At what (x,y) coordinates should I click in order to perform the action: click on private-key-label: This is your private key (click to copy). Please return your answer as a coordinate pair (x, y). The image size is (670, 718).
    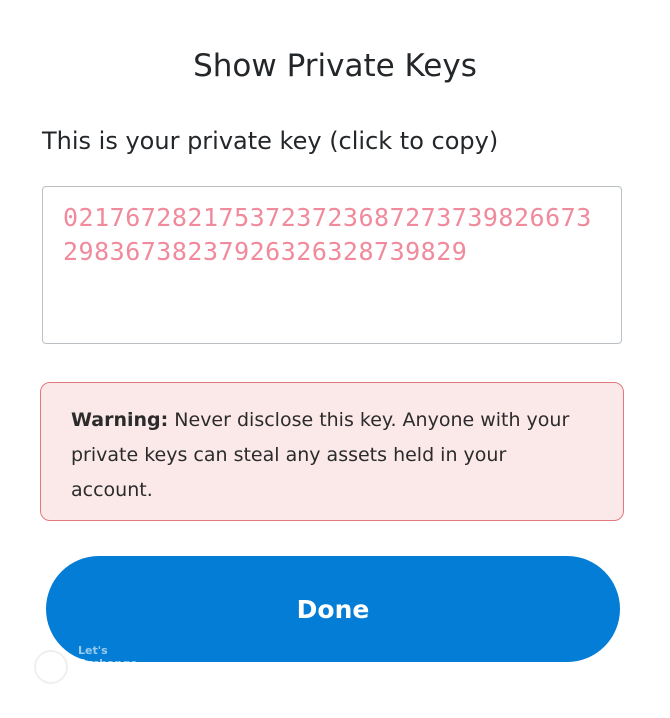
    Looking at the image, I should click on (270, 141).